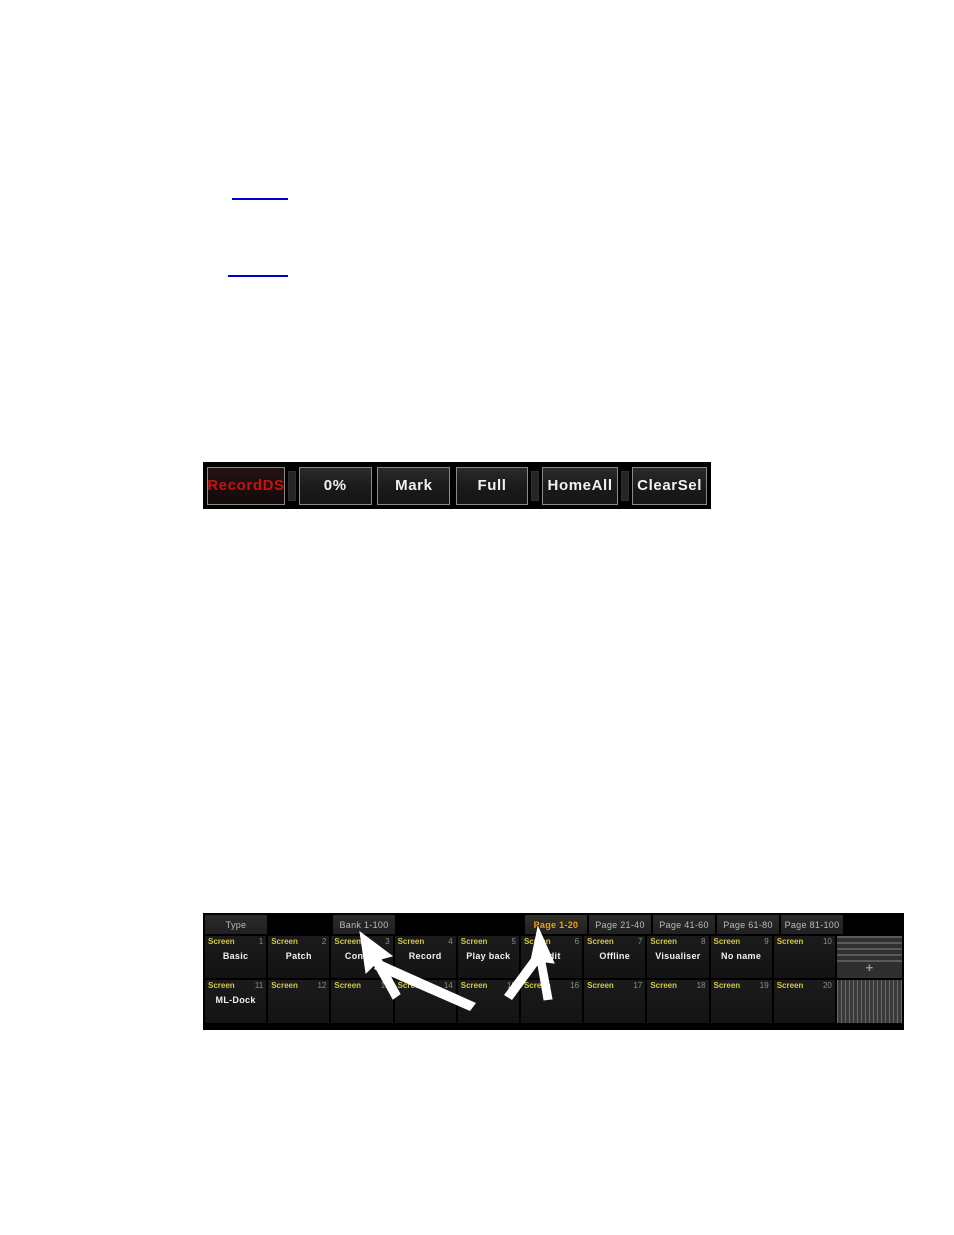  Describe the element at coordinates (684, 924) in the screenshot. I see `page-tab-41-60: Page 41-60` at that location.